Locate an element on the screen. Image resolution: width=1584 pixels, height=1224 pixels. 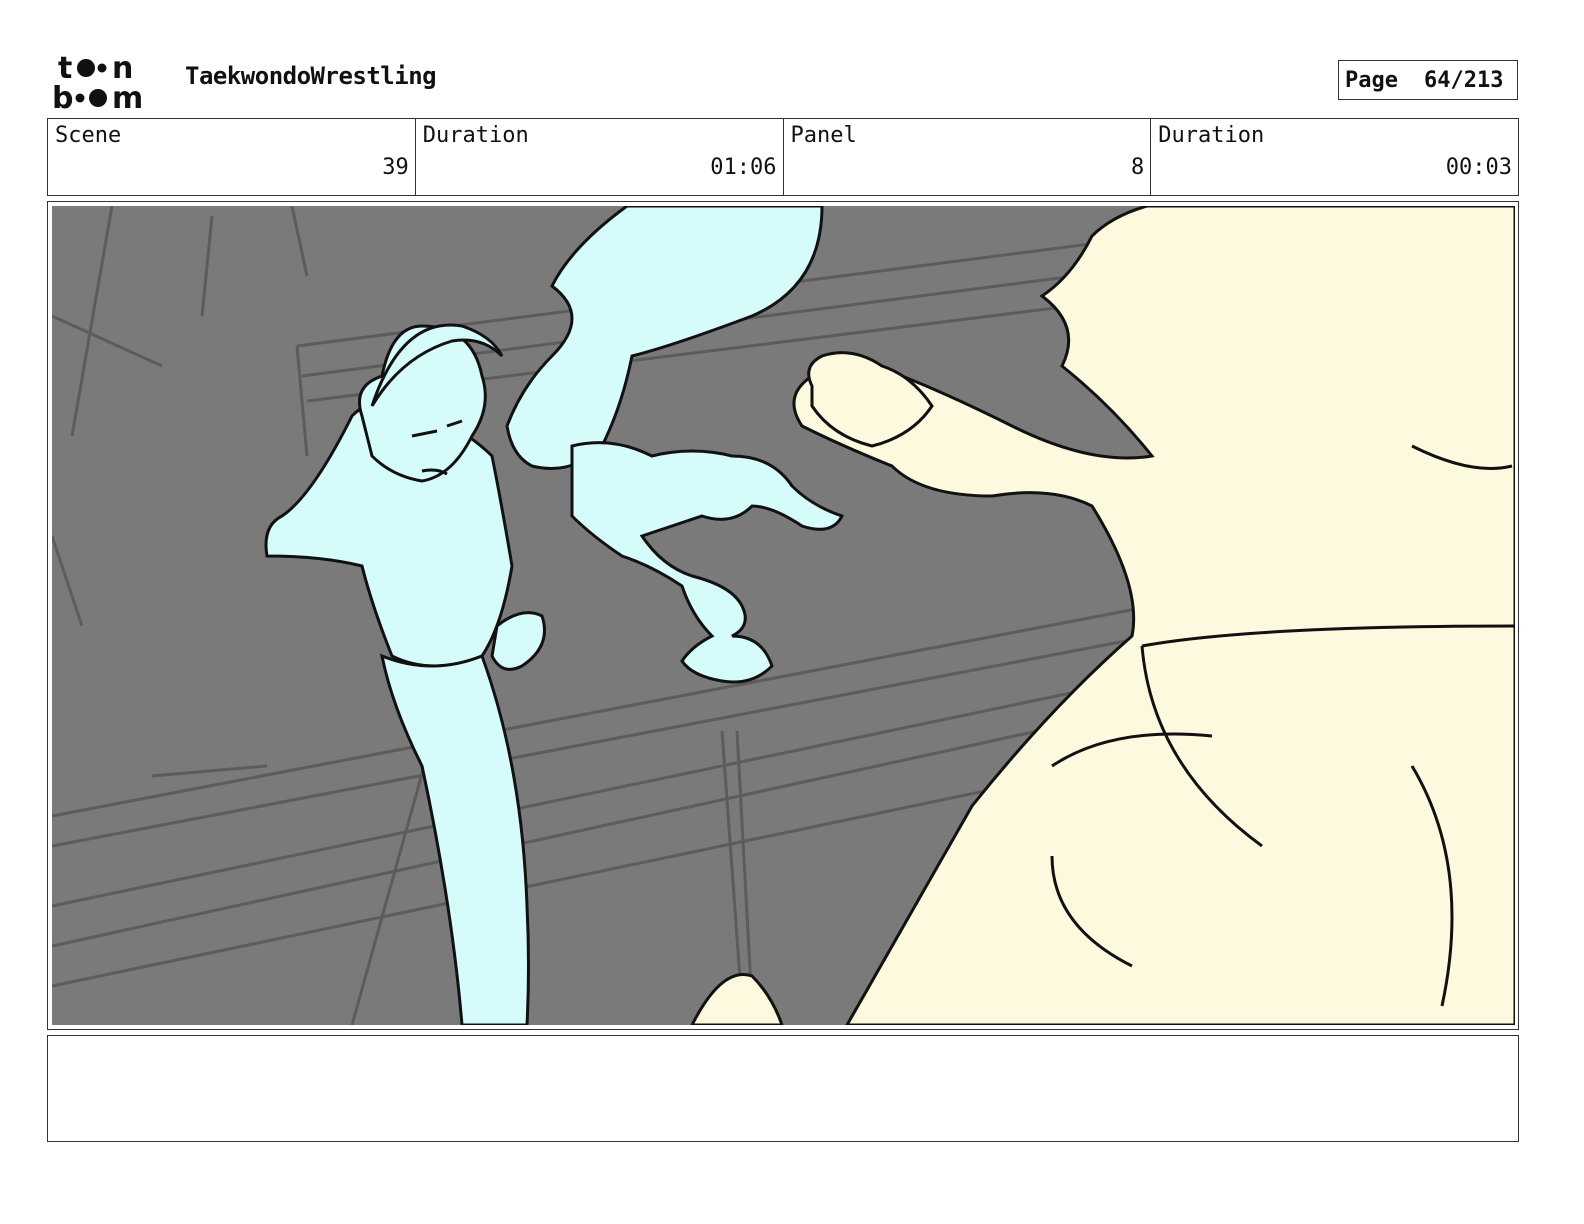
panel-label: Panel is located at coordinates (823, 135).